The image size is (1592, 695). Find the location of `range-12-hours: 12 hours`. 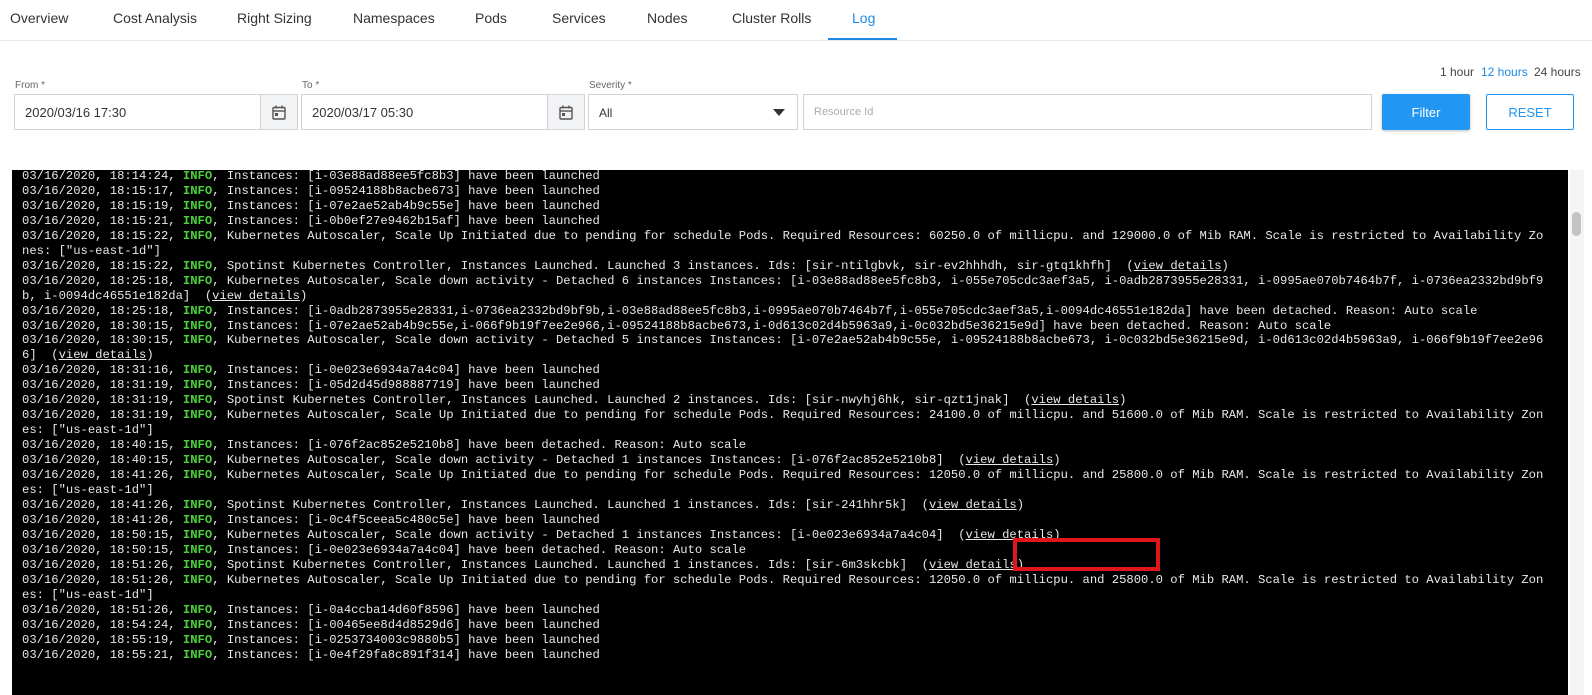

range-12-hours: 12 hours is located at coordinates (1504, 72).